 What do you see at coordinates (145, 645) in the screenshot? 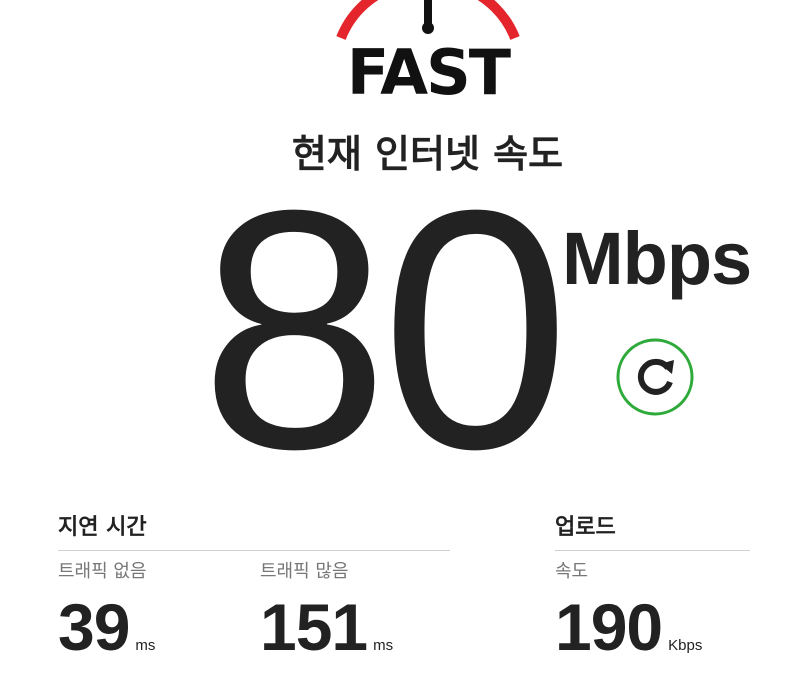
I see `unloaded-latency-unit: ms` at bounding box center [145, 645].